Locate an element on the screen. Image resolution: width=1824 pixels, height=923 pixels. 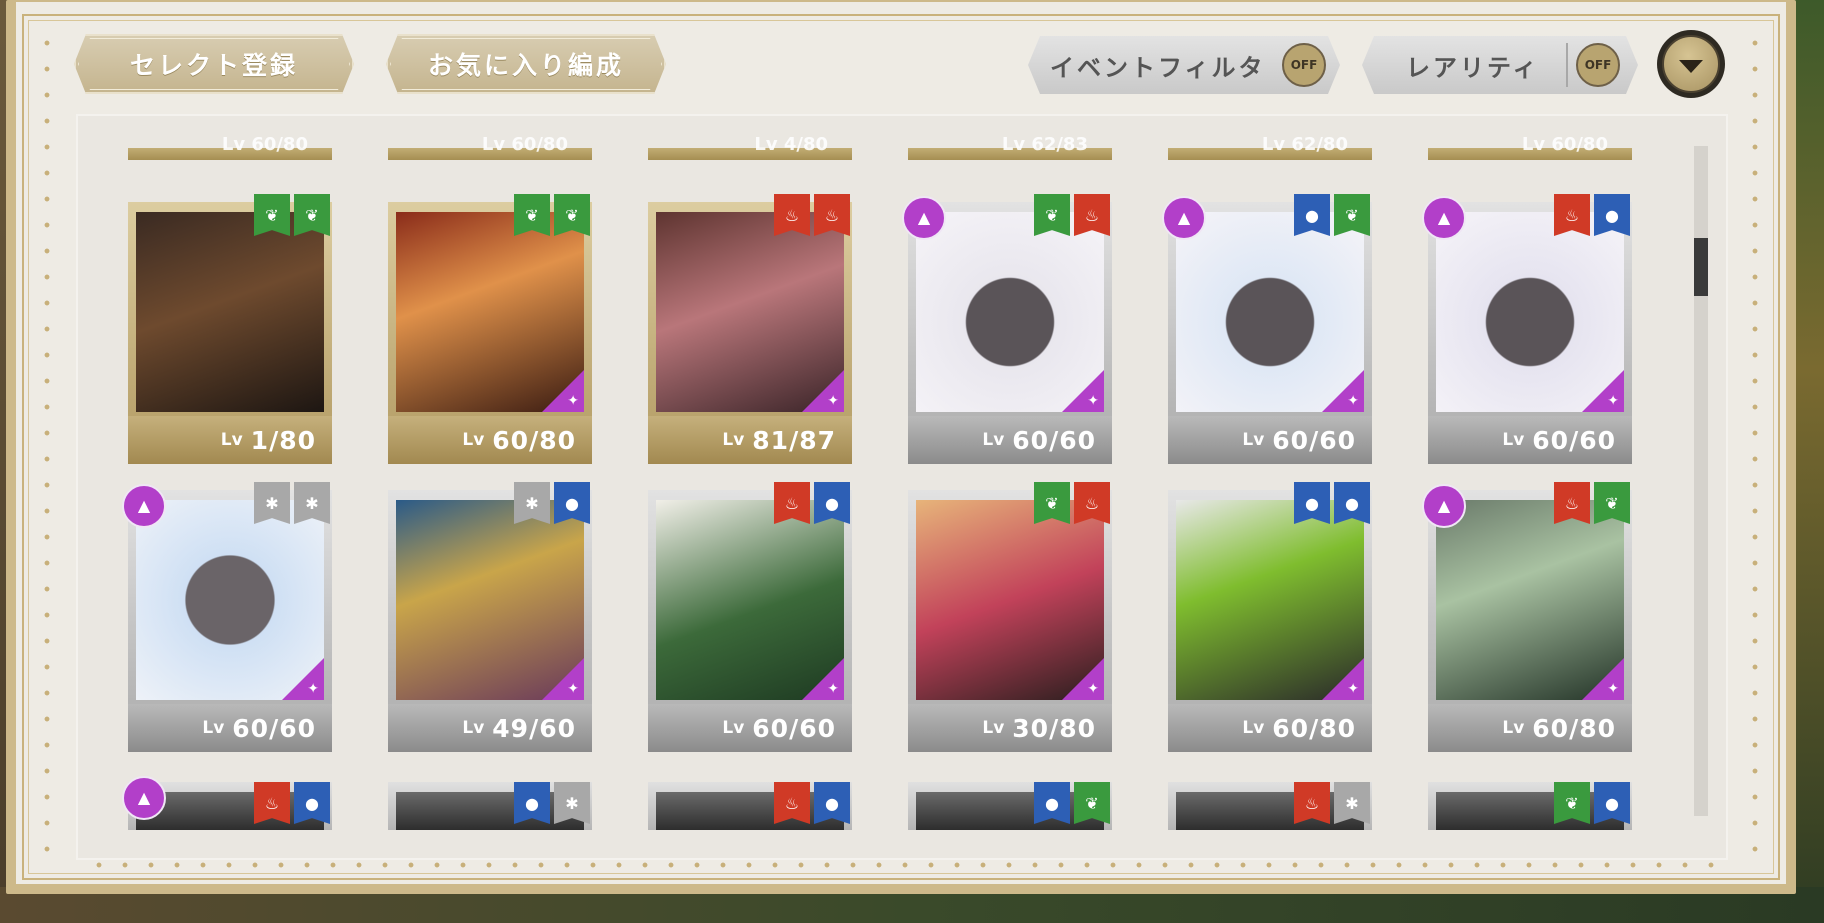
character-card: ✦ ♨ ● ▲ Lv 60/60 is located at coordinates (1527, 329).